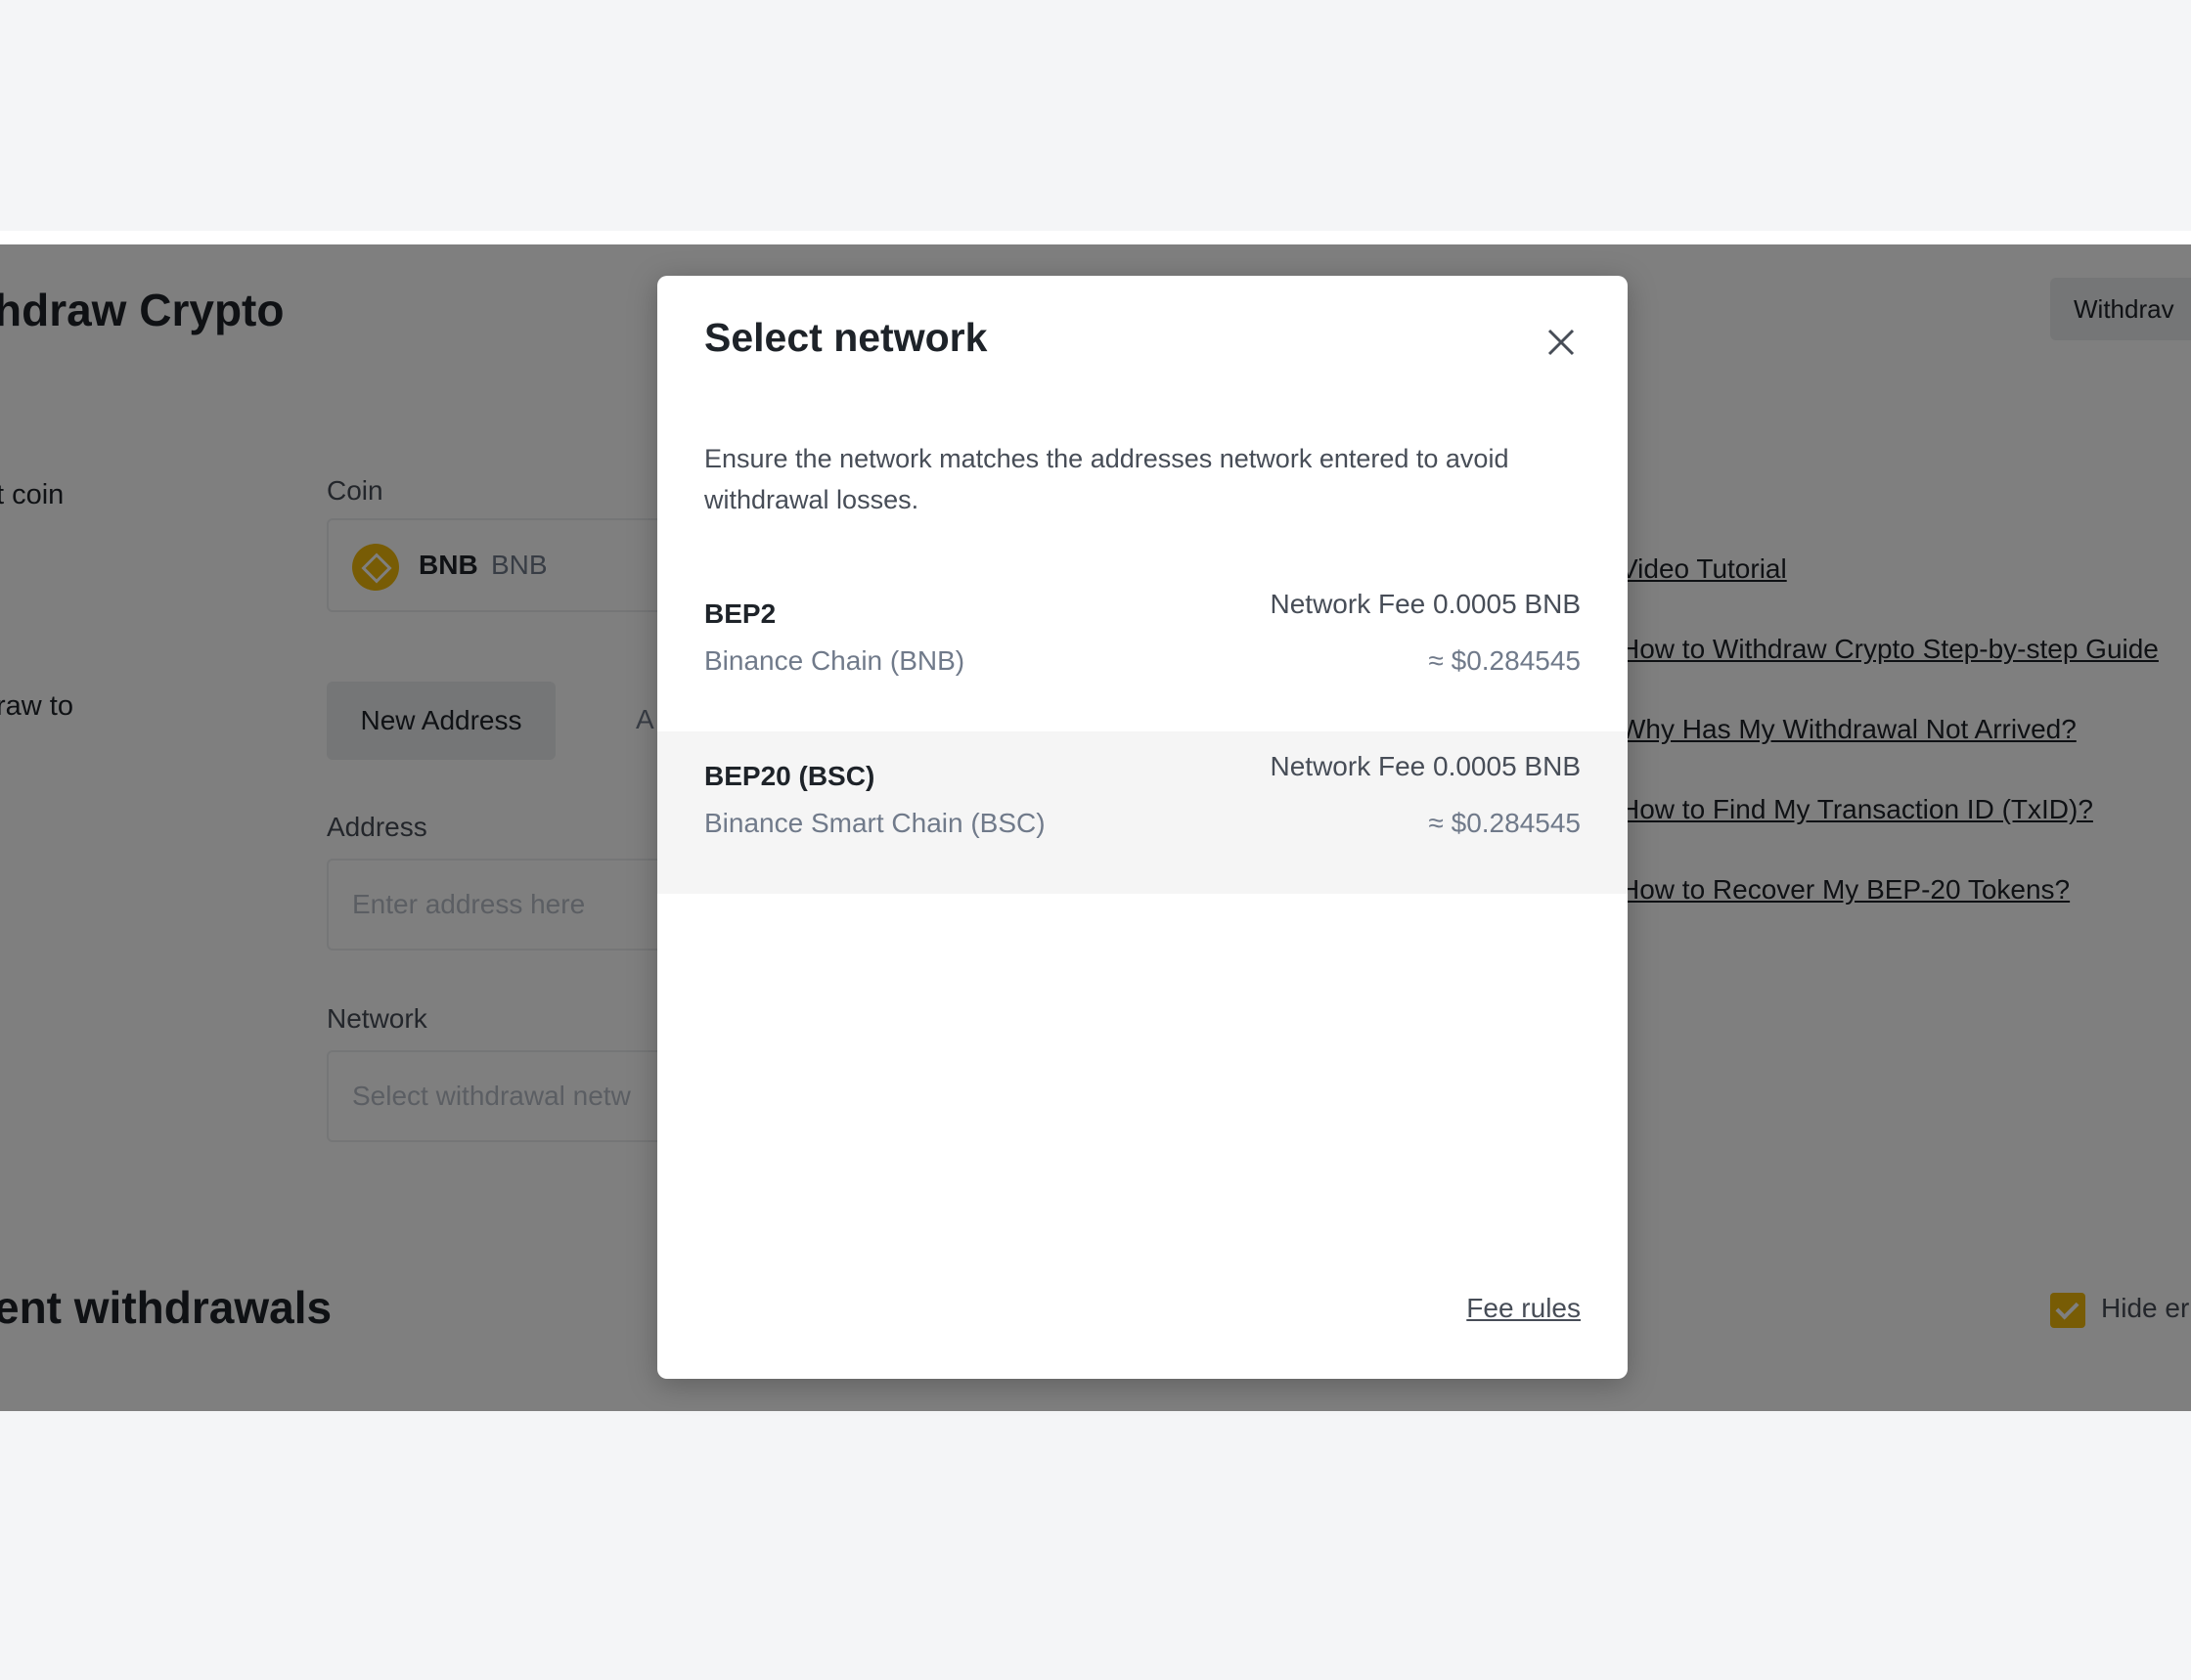 The width and height of the screenshot is (2191, 1680). What do you see at coordinates (875, 823) in the screenshot?
I see `network-chain: Binance Smart Chain (BSC)` at bounding box center [875, 823].